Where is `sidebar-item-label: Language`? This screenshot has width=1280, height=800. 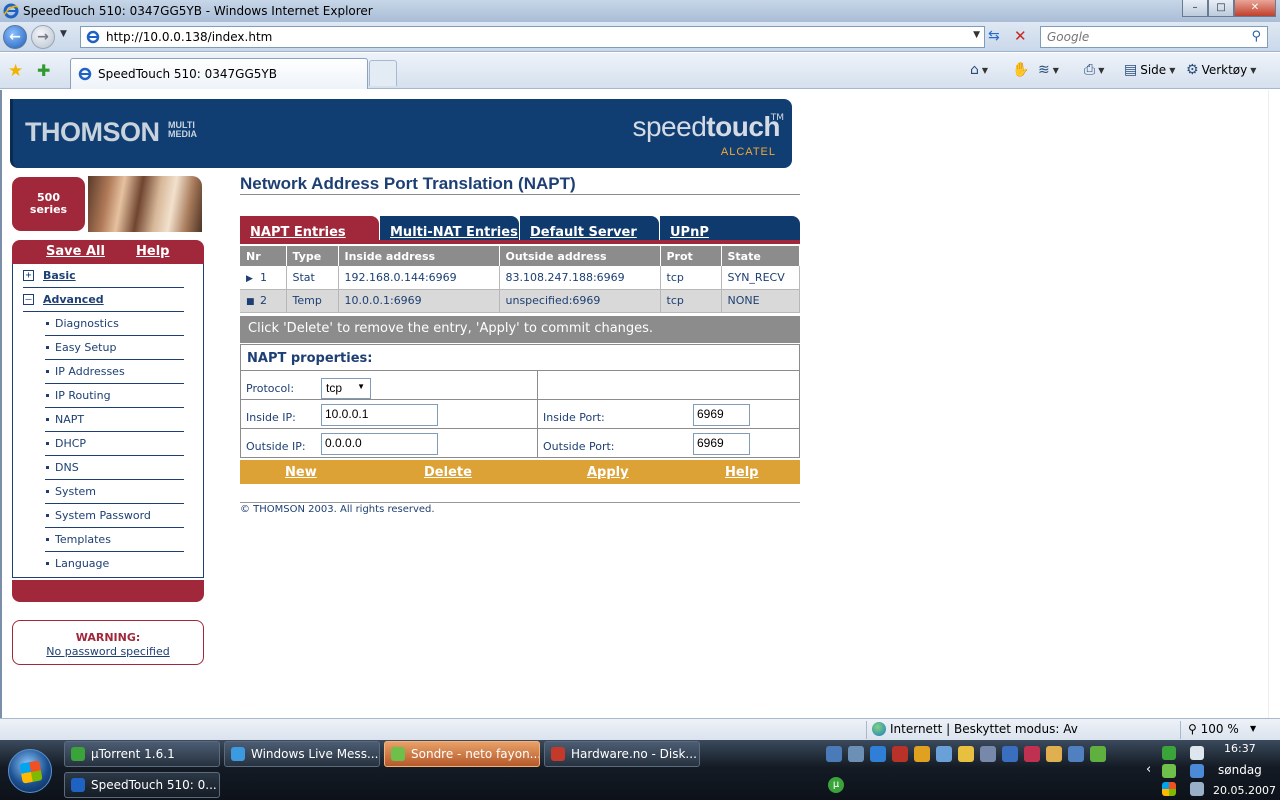 sidebar-item-label: Language is located at coordinates (82, 563).